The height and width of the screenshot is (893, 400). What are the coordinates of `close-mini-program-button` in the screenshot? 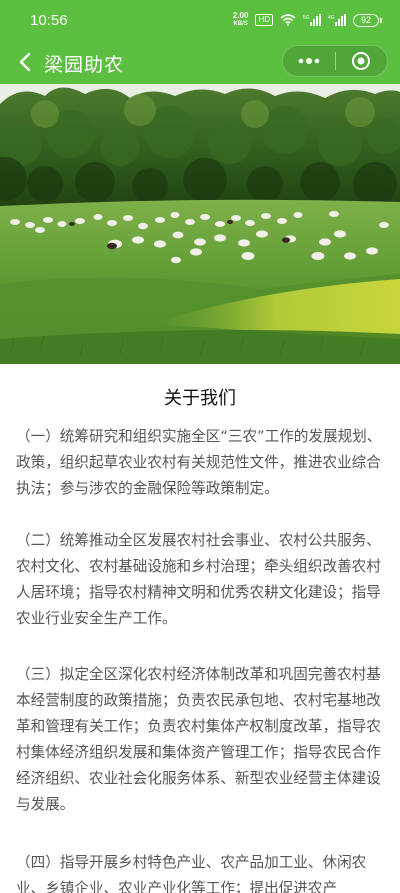 It's located at (361, 61).